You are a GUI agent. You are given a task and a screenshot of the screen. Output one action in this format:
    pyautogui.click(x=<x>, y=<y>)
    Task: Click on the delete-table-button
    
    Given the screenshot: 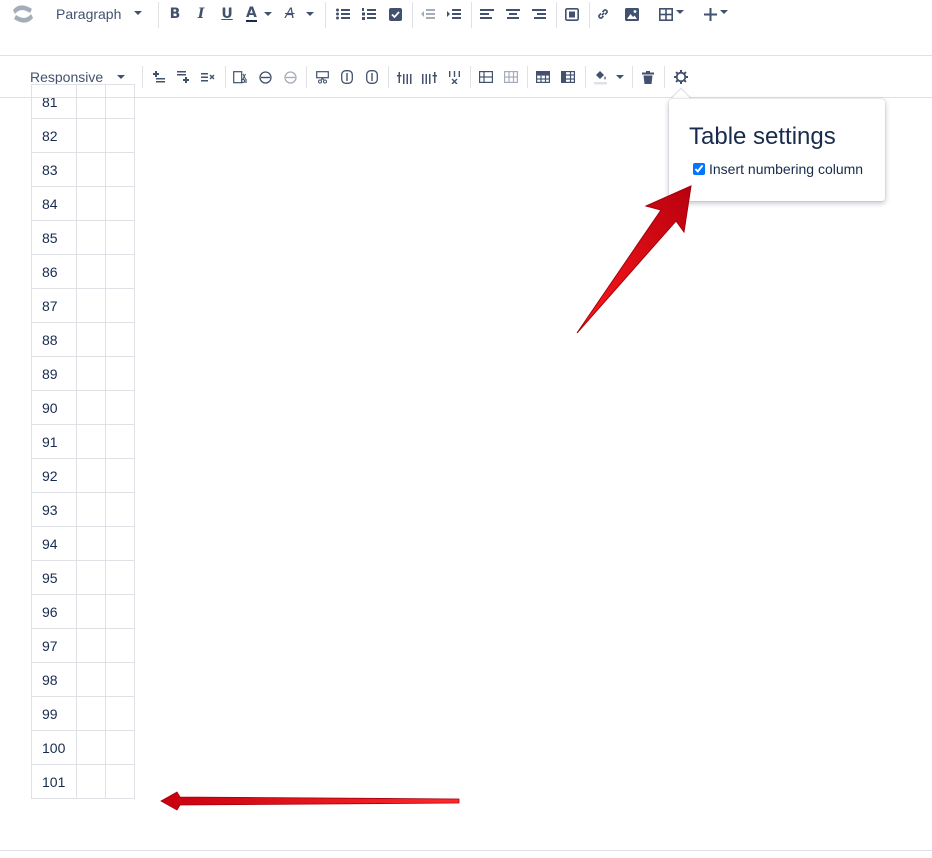 What is the action you would take?
    pyautogui.click(x=648, y=77)
    